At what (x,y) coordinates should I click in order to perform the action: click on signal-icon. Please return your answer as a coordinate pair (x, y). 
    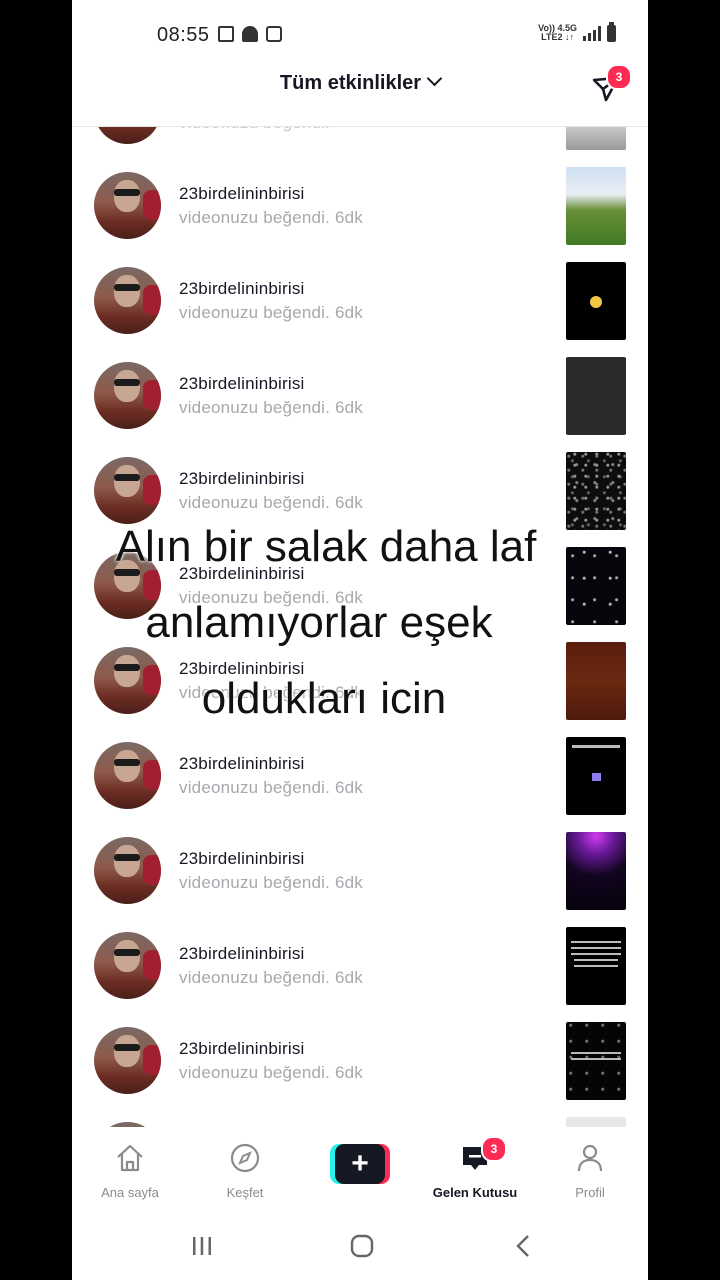
    Looking at the image, I should click on (592, 33).